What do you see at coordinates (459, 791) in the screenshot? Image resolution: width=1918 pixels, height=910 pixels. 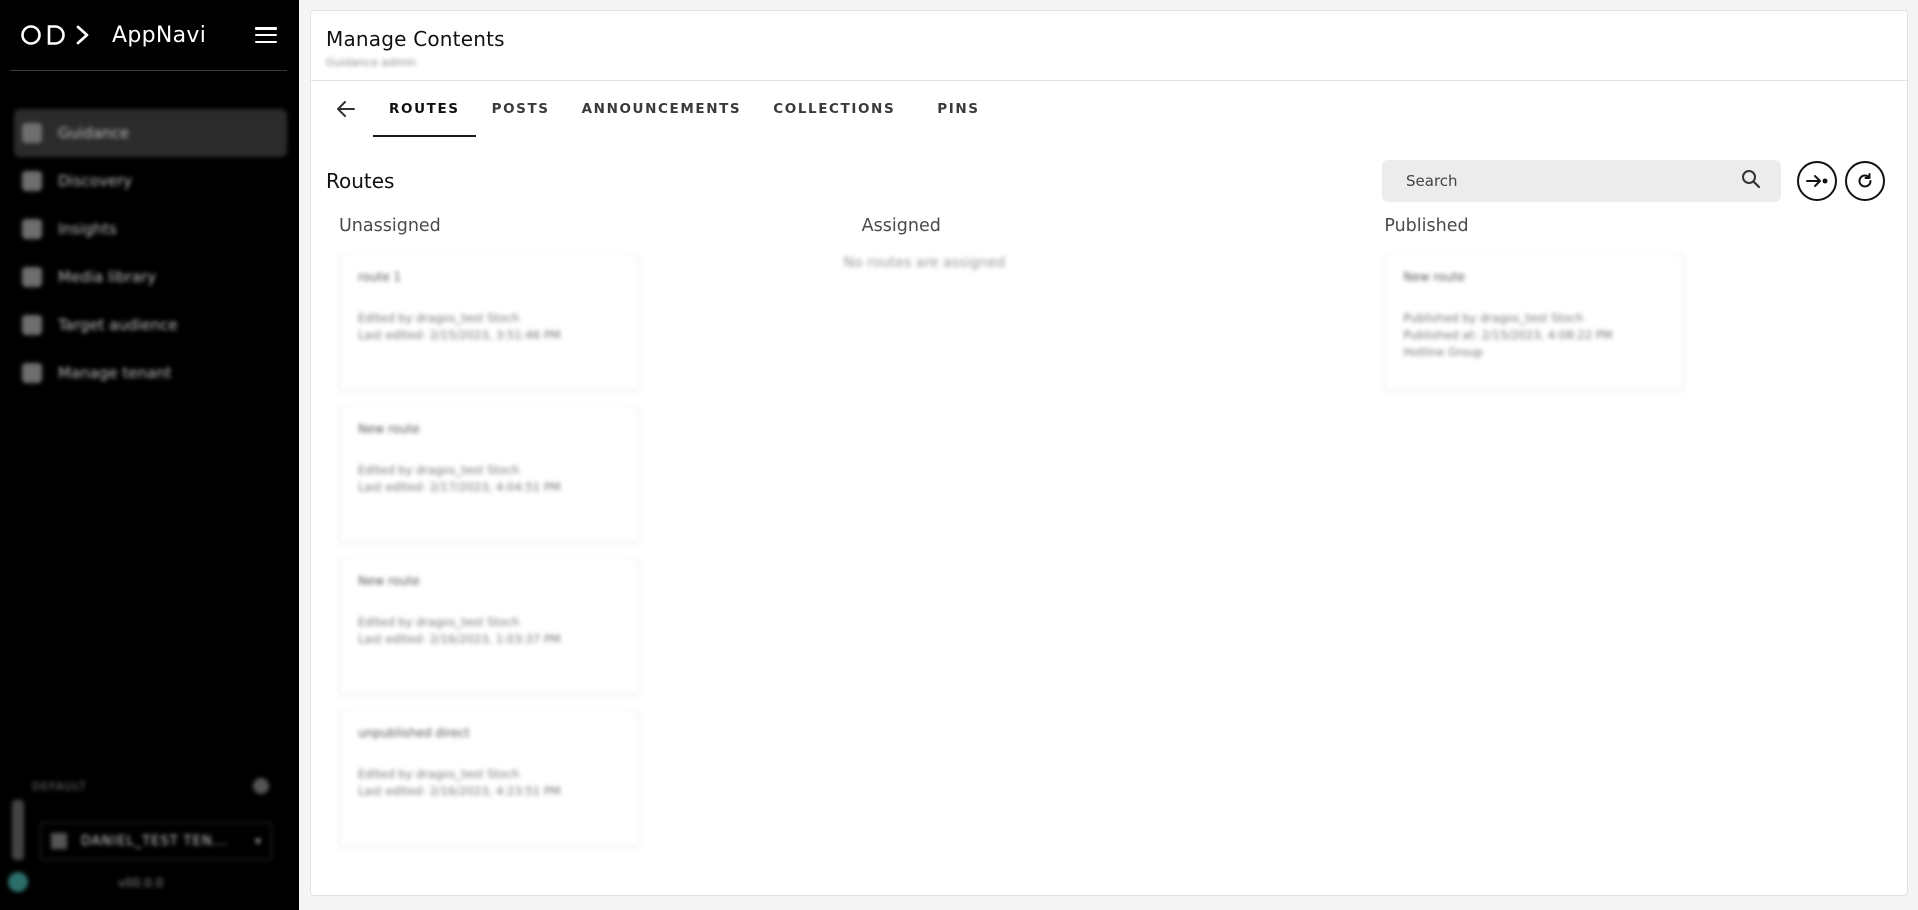 I see `route-card-date: Last edited: 2/16/2023, 4:23:51 PM` at bounding box center [459, 791].